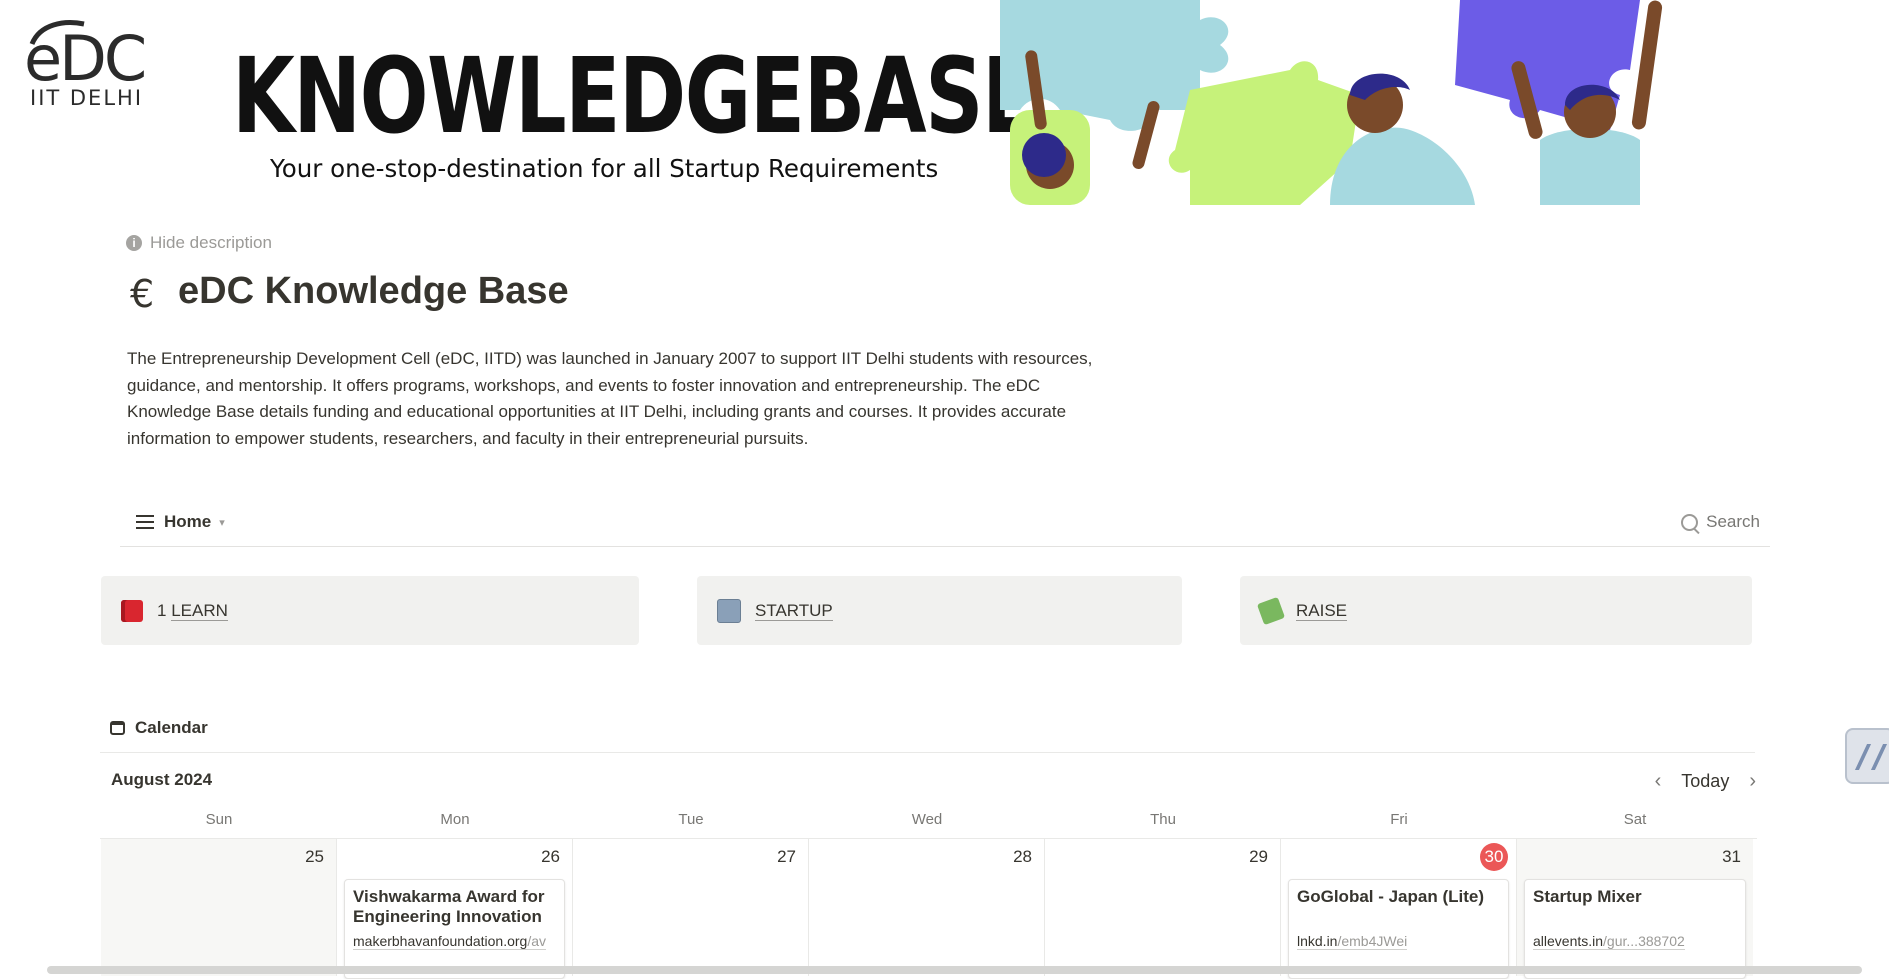 The image size is (1889, 979). I want to click on search-button: Search, so click(1720, 522).